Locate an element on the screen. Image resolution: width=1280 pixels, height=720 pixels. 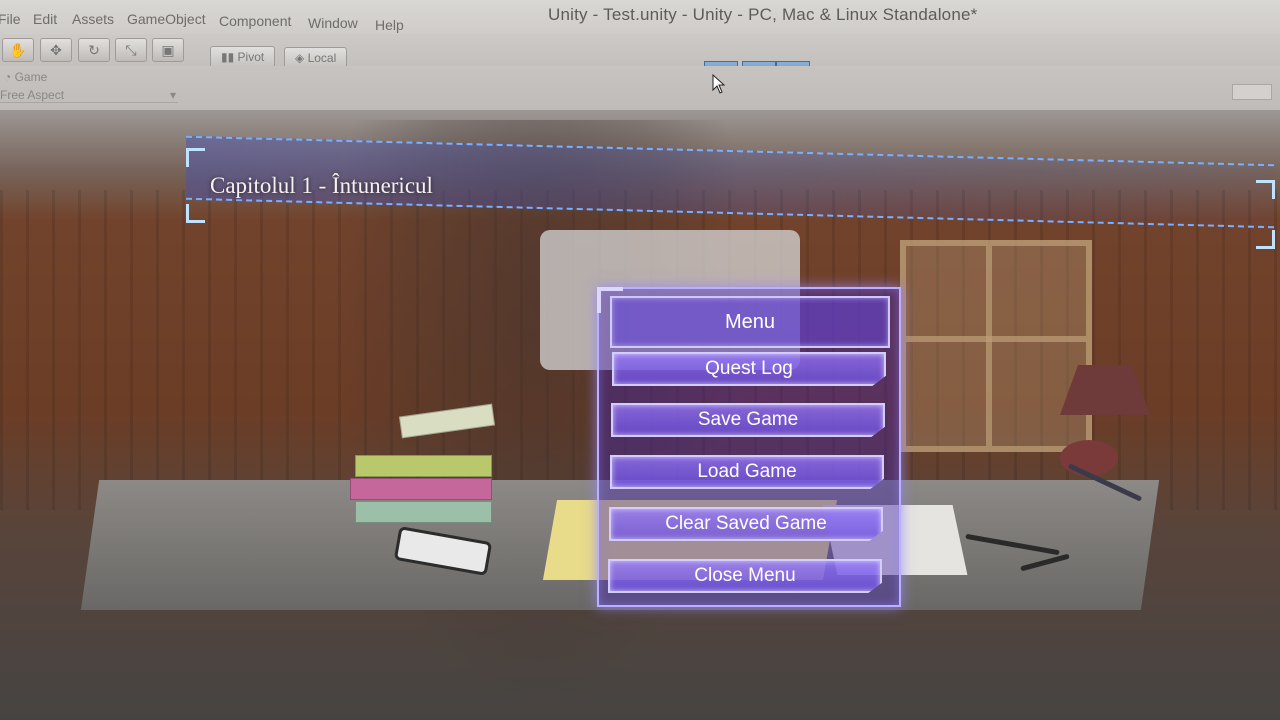
menu-file: File is located at coordinates (10, 19).